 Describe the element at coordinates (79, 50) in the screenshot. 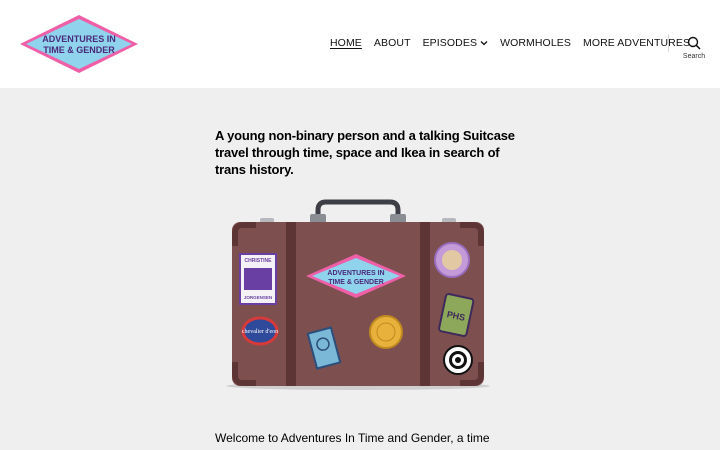

I see `logo-line-2: TIME & GENDER` at that location.